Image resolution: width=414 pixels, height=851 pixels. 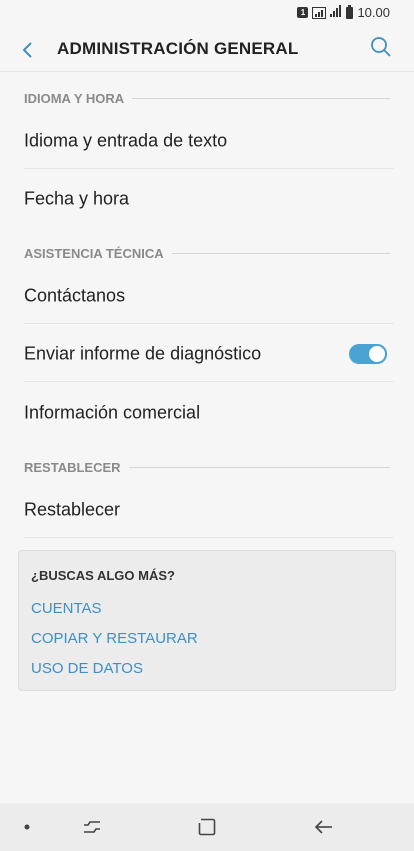 What do you see at coordinates (377, 354) in the screenshot?
I see `toggle-thumb` at bounding box center [377, 354].